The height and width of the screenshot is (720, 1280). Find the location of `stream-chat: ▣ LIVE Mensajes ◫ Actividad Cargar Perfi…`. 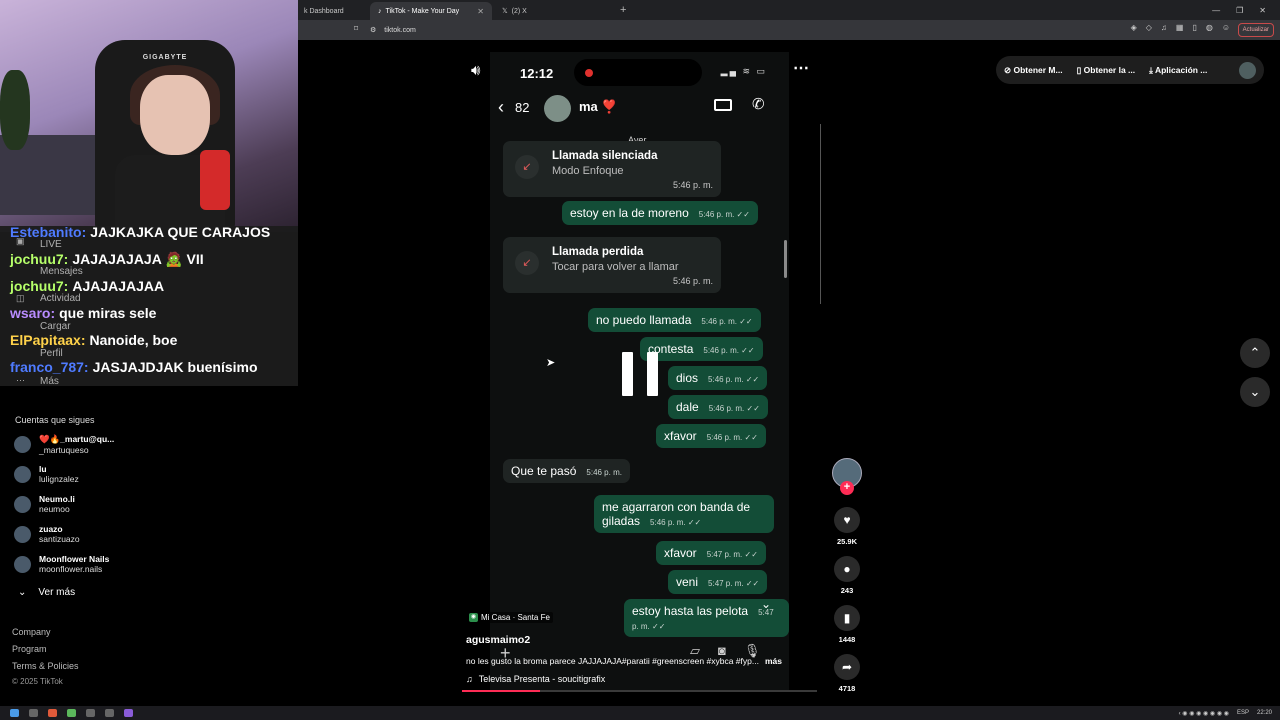

stream-chat: ▣ LIVE Mensajes ◫ Actividad Cargar Perfi… is located at coordinates (149, 306).